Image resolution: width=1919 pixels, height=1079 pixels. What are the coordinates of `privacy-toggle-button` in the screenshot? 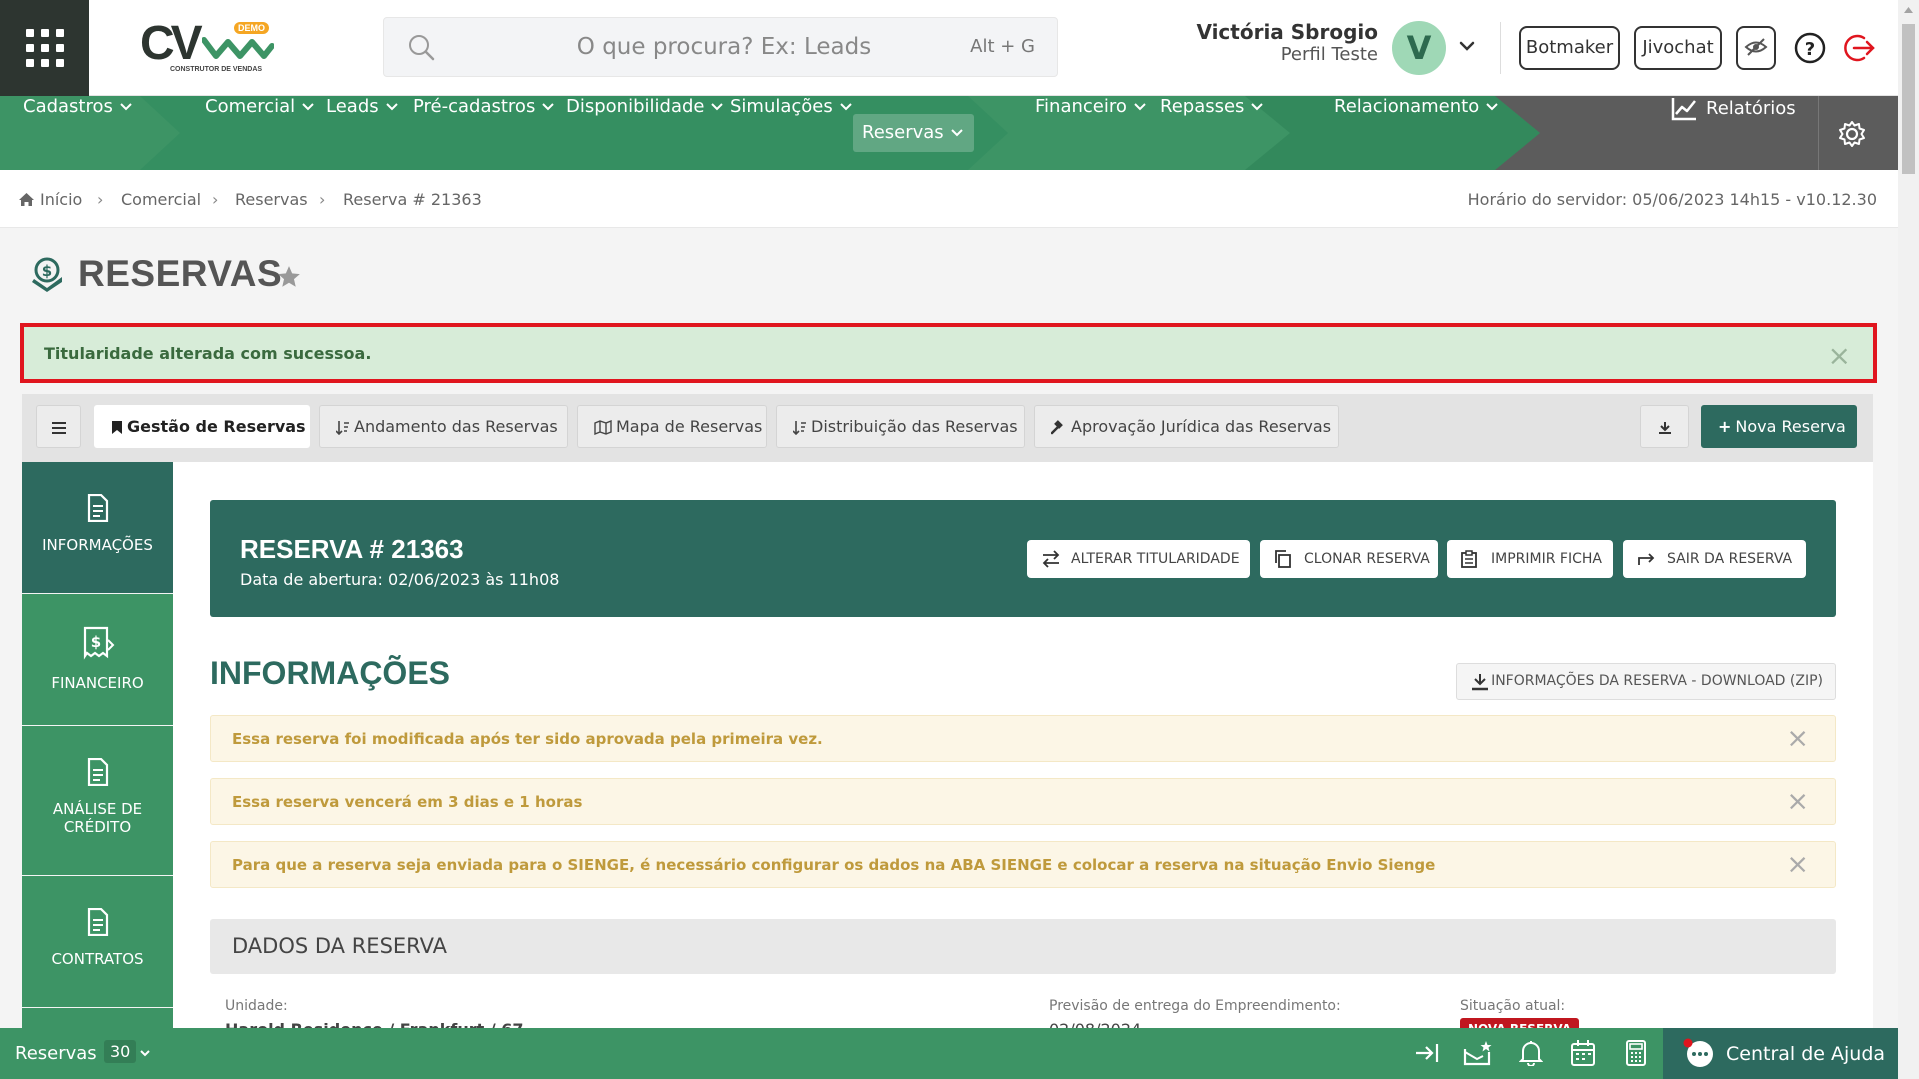 It's located at (1756, 48).